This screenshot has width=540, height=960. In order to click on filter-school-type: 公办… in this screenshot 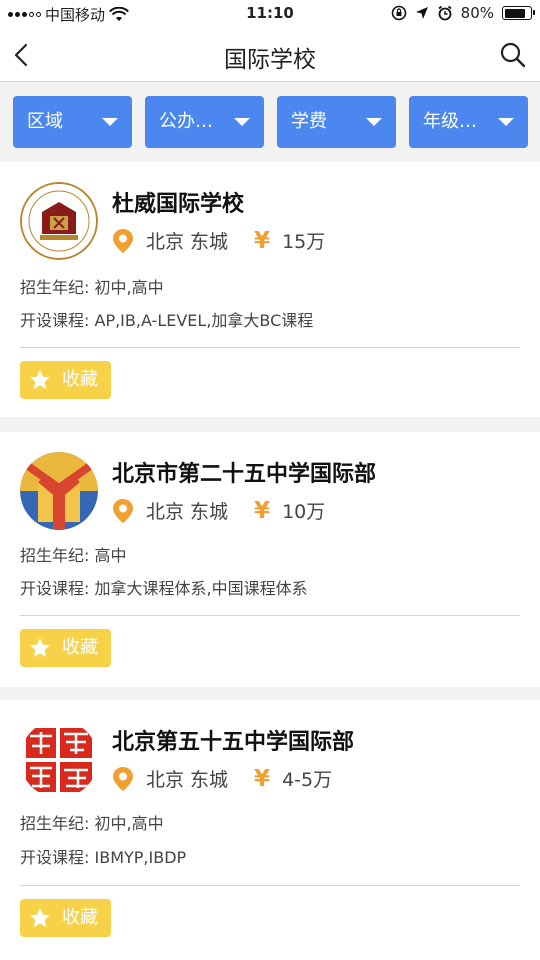, I will do `click(204, 122)`.